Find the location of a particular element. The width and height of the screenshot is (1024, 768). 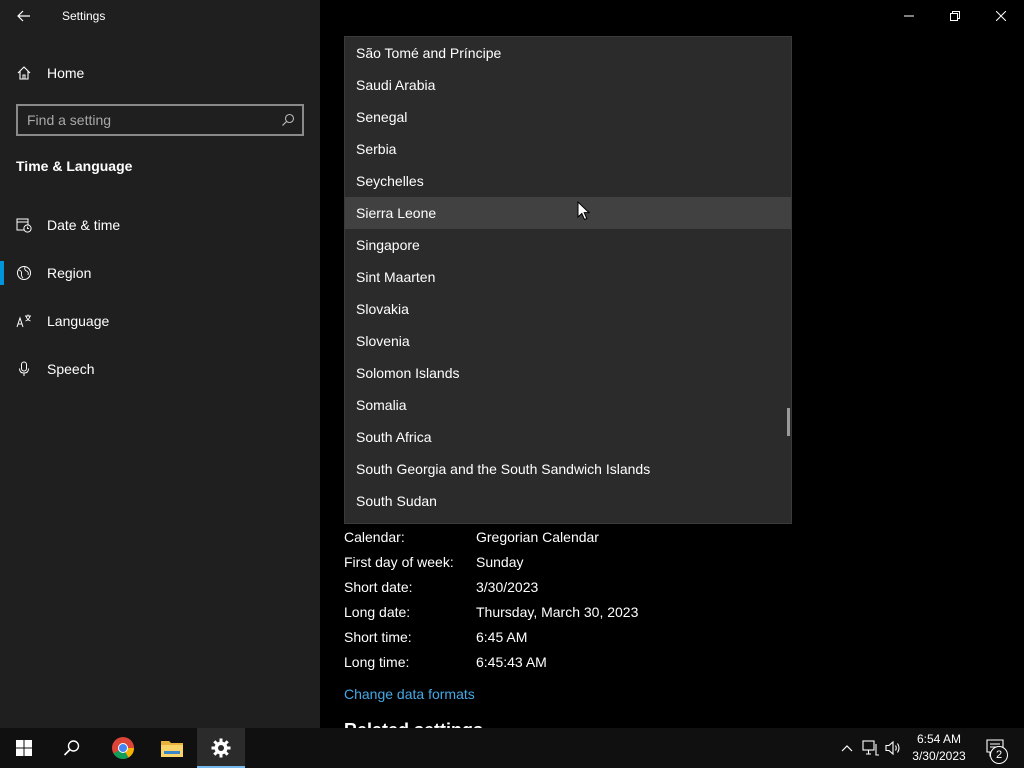

change-data-formats-link: Change data formats is located at coordinates (409, 694).